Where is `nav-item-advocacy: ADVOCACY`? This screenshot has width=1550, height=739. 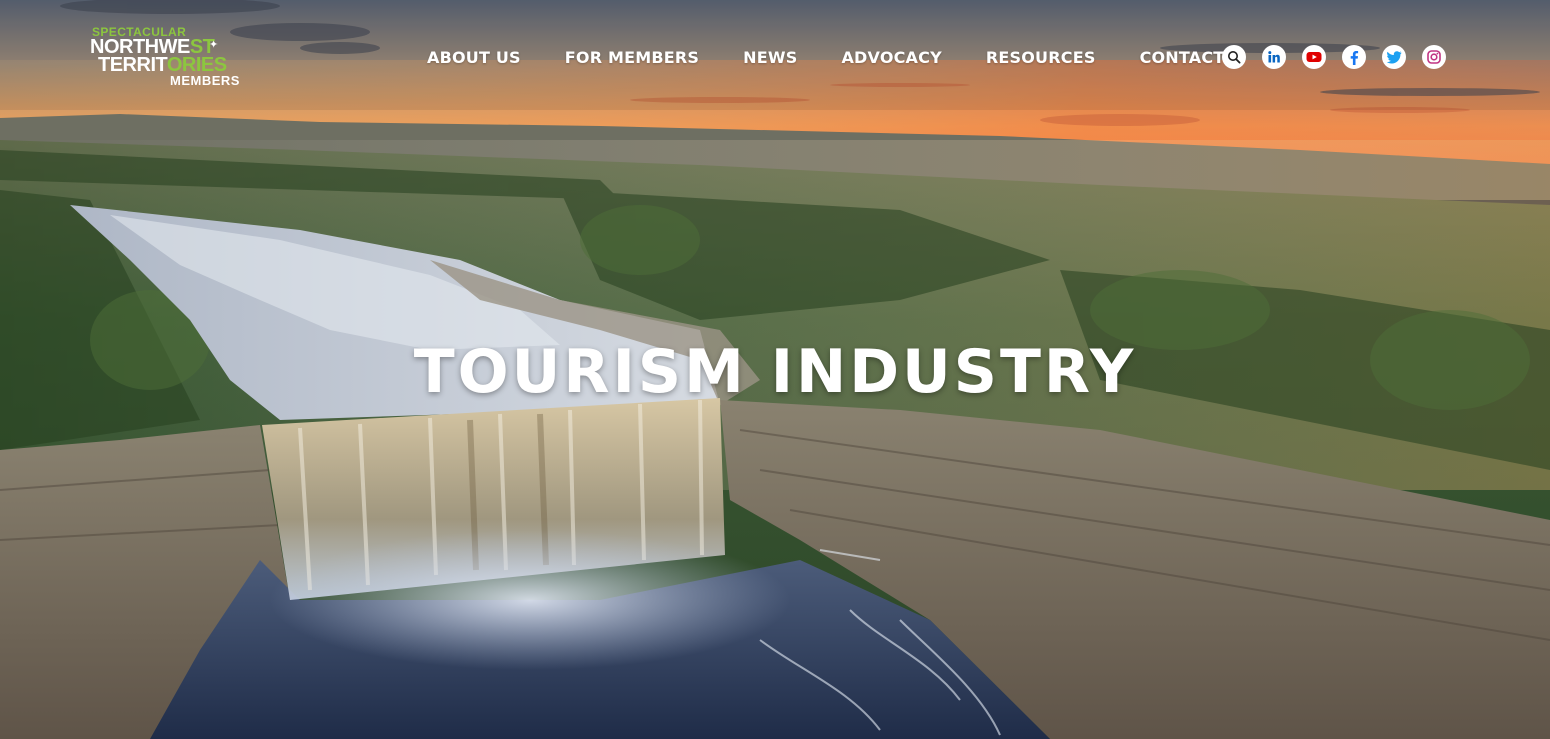 nav-item-advocacy: ADVOCACY is located at coordinates (891, 58).